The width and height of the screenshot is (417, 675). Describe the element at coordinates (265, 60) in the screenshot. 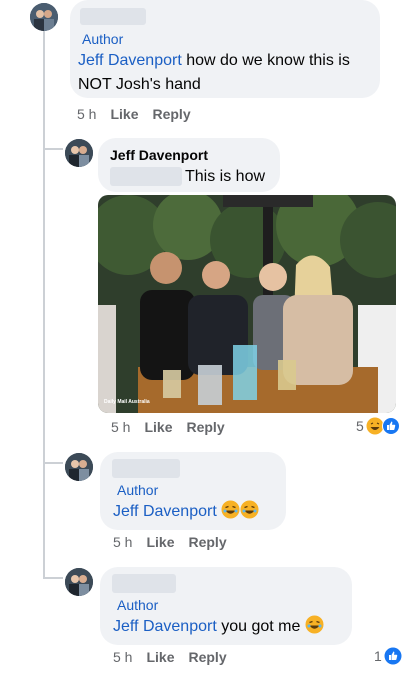

I see `comment-text-line1: how do we know this is` at that location.